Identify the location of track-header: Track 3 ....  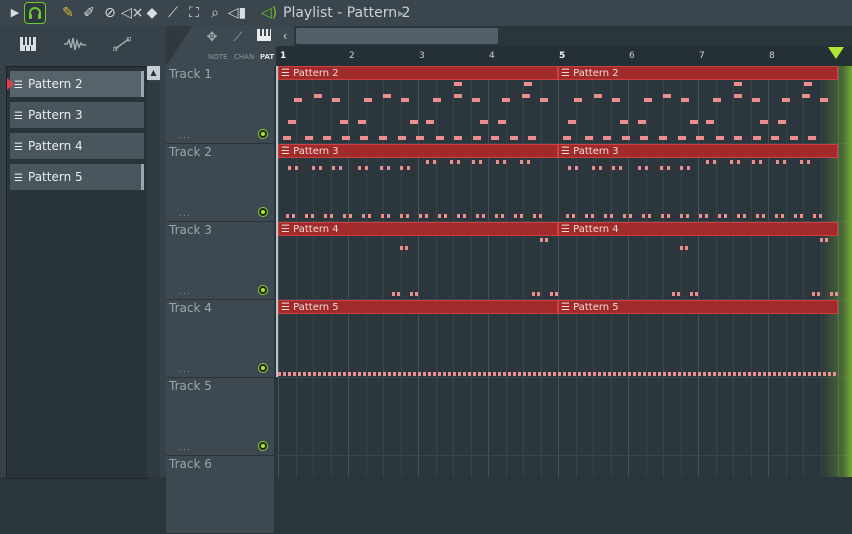
(220, 261).